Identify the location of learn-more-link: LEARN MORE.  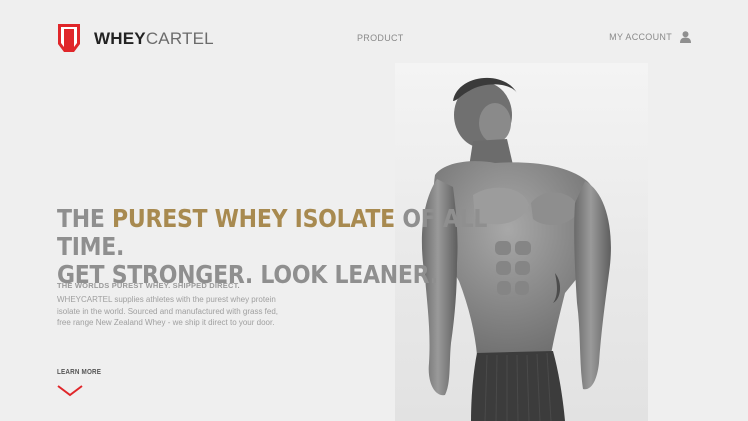
(79, 372).